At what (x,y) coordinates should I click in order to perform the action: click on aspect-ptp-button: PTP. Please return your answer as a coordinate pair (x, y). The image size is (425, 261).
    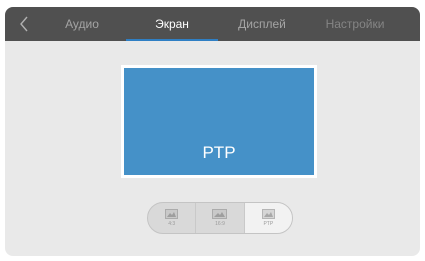
    Looking at the image, I should click on (267, 218).